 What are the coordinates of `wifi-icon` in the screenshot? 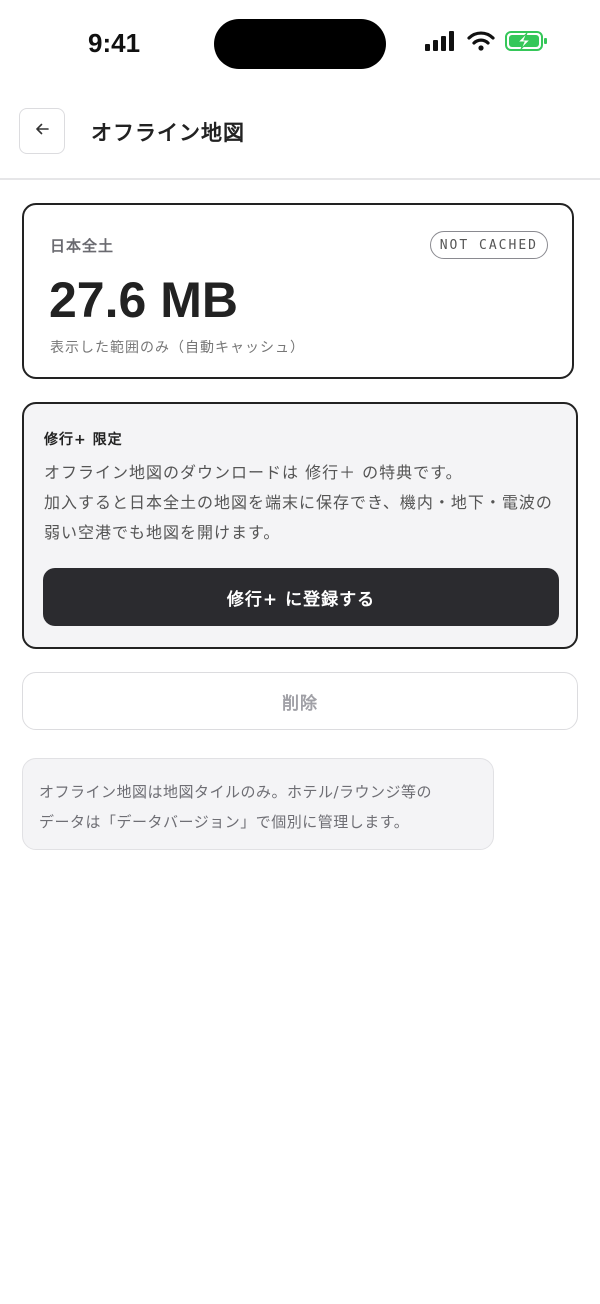 It's located at (481, 43).